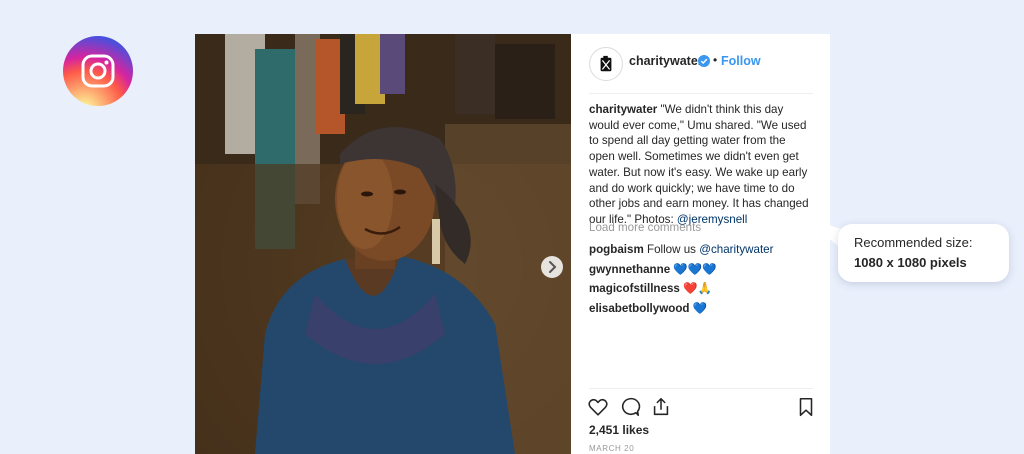  I want to click on actions-divider, so click(701, 388).